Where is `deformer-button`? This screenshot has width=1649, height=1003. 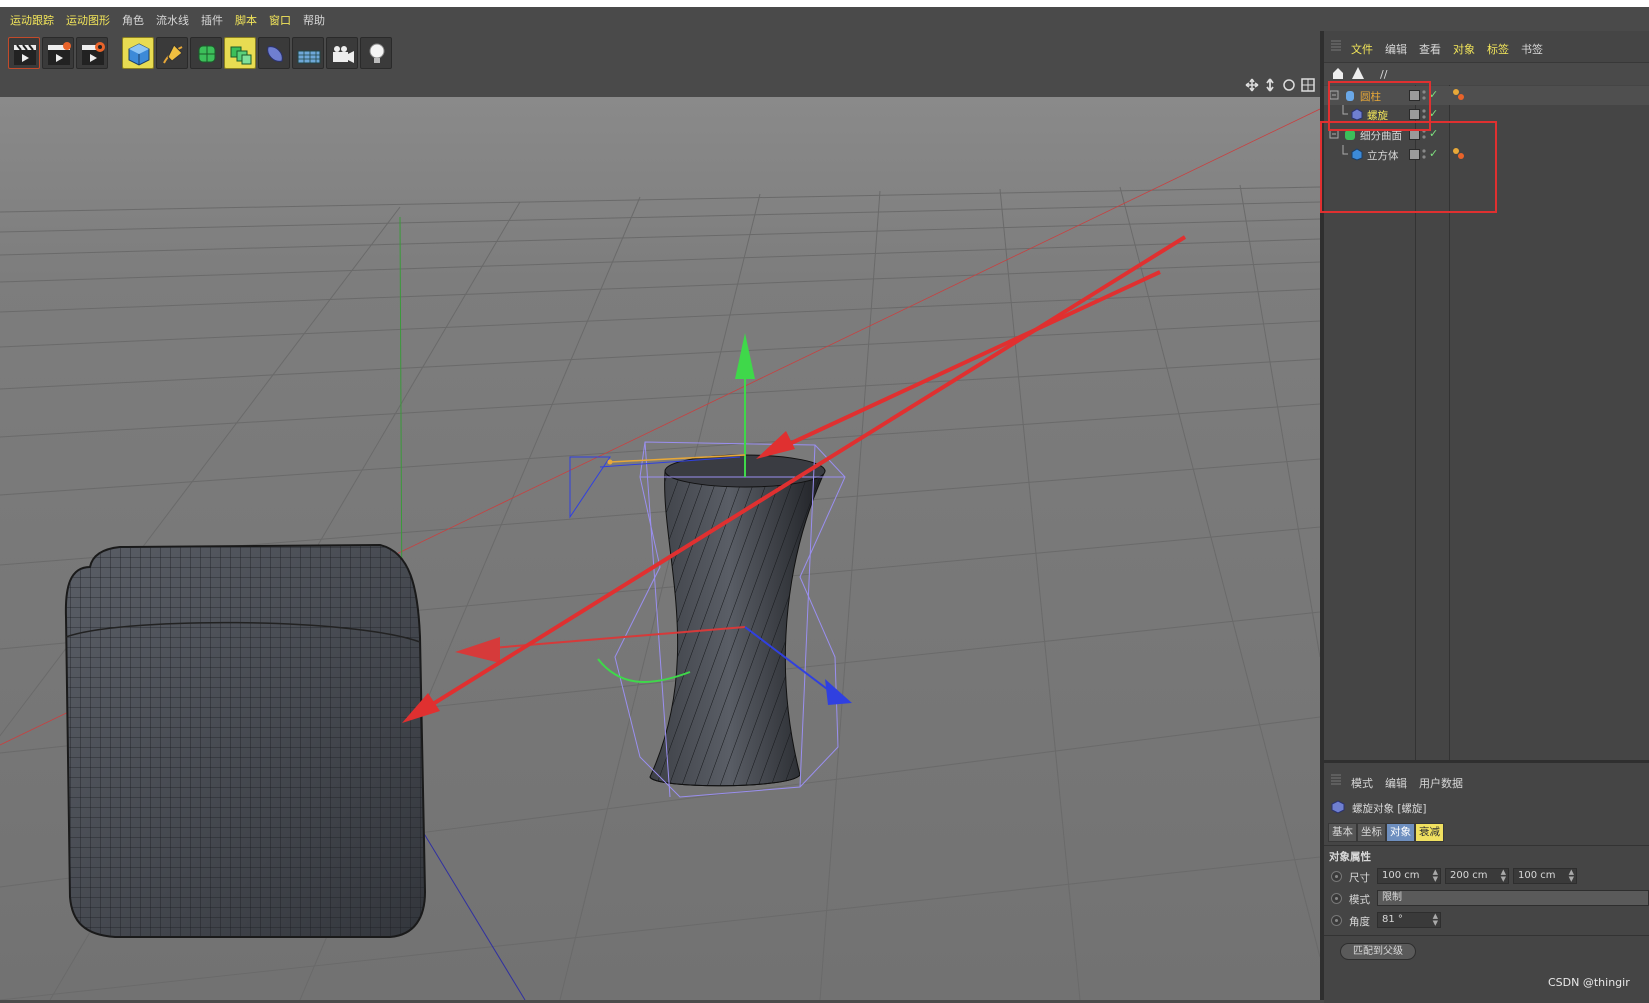 deformer-button is located at coordinates (274, 53).